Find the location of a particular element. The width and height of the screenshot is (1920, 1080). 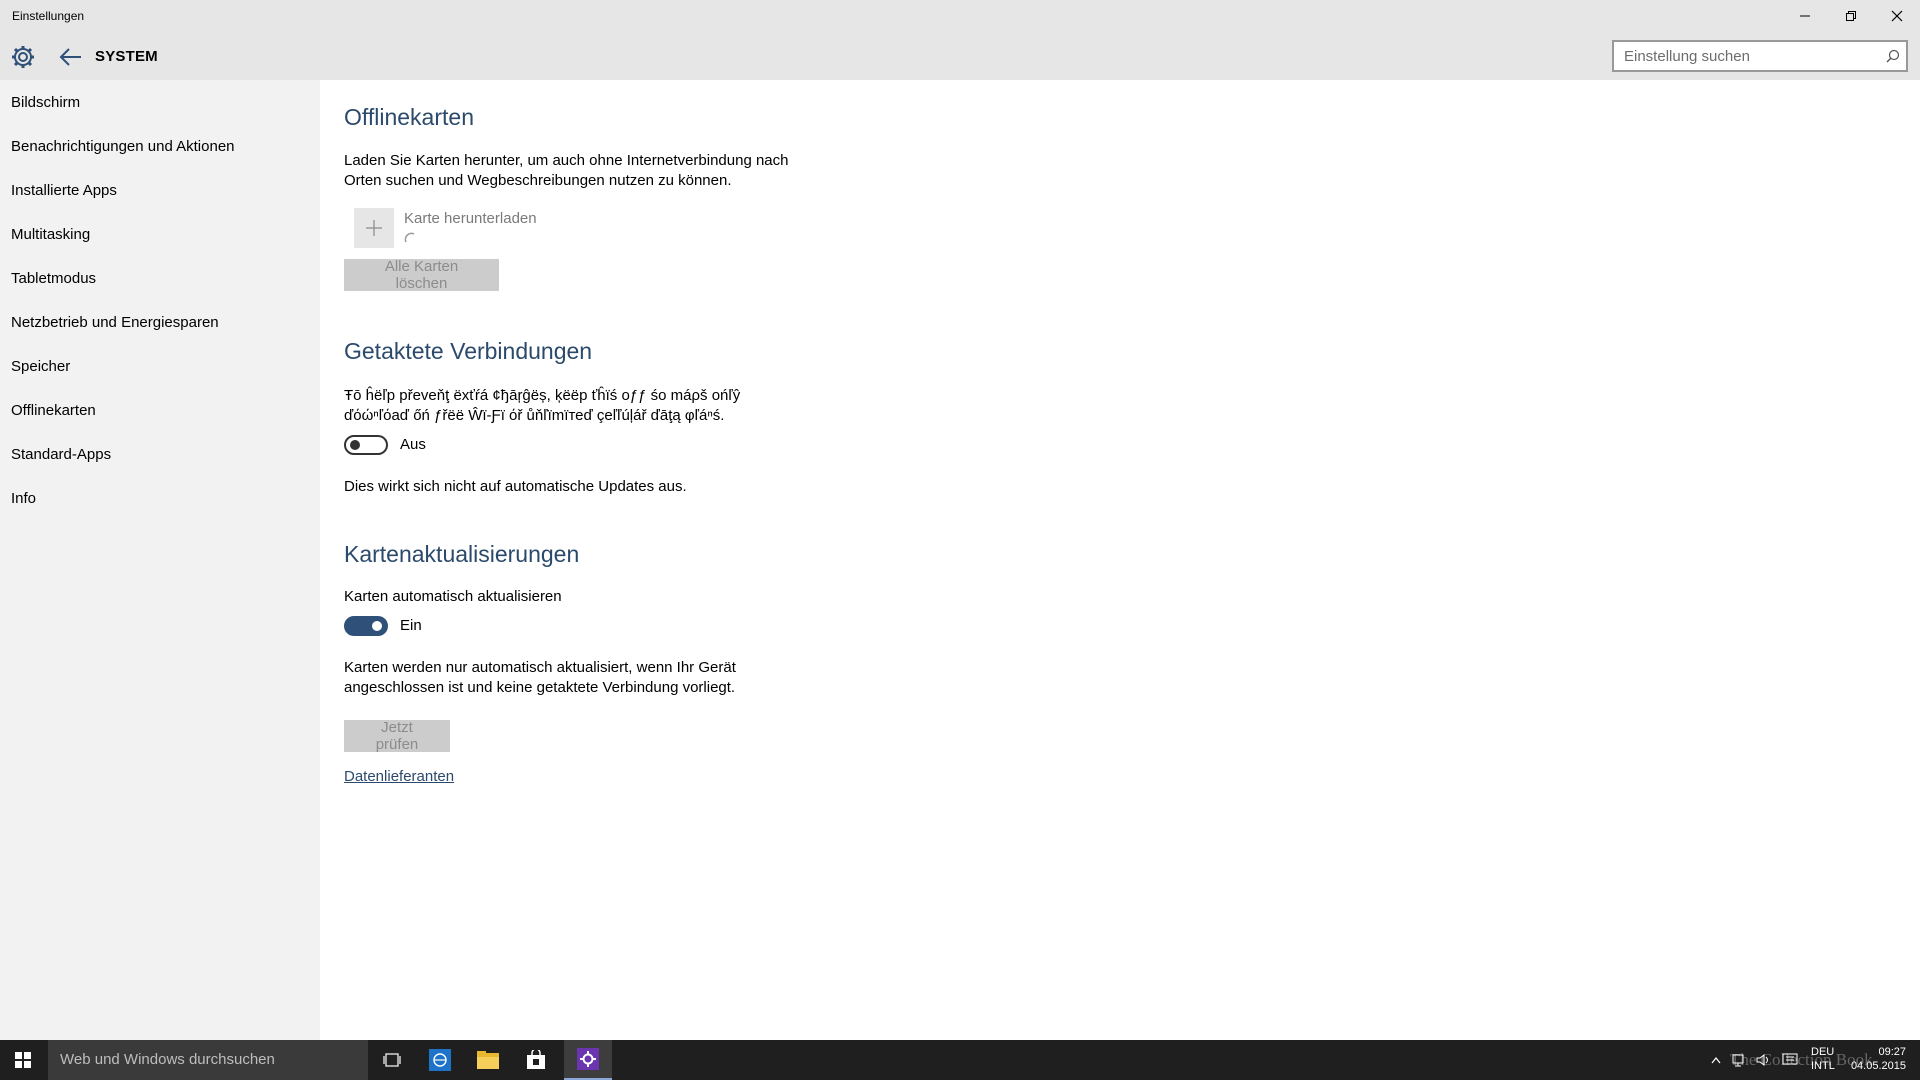

download-map-button is located at coordinates (374, 228).